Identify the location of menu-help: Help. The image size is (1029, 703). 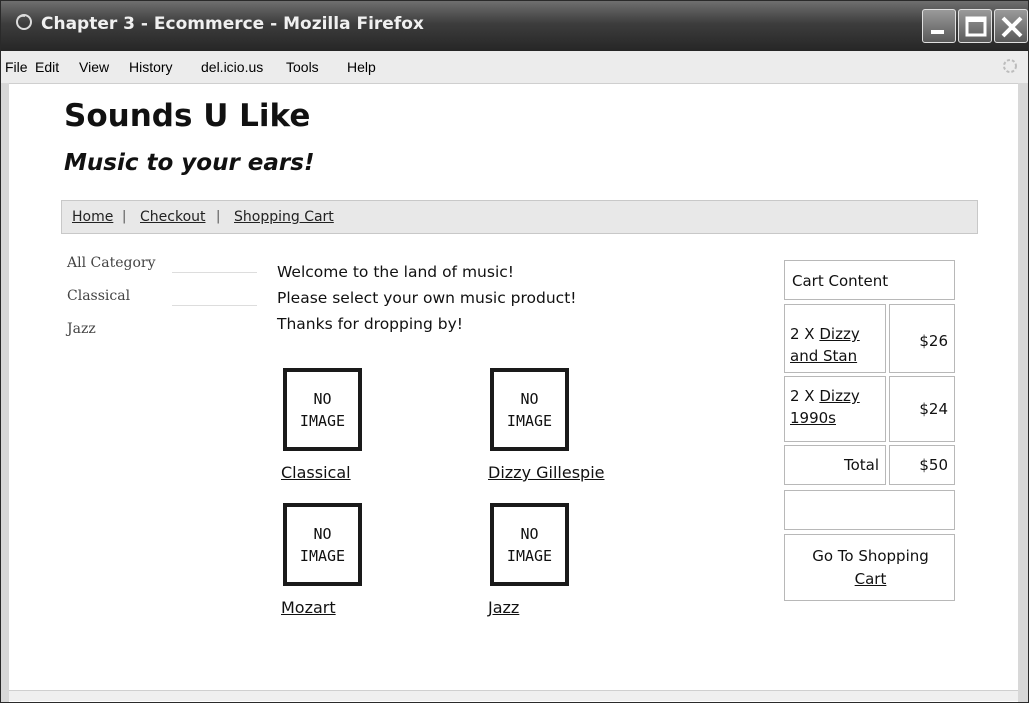
(361, 67).